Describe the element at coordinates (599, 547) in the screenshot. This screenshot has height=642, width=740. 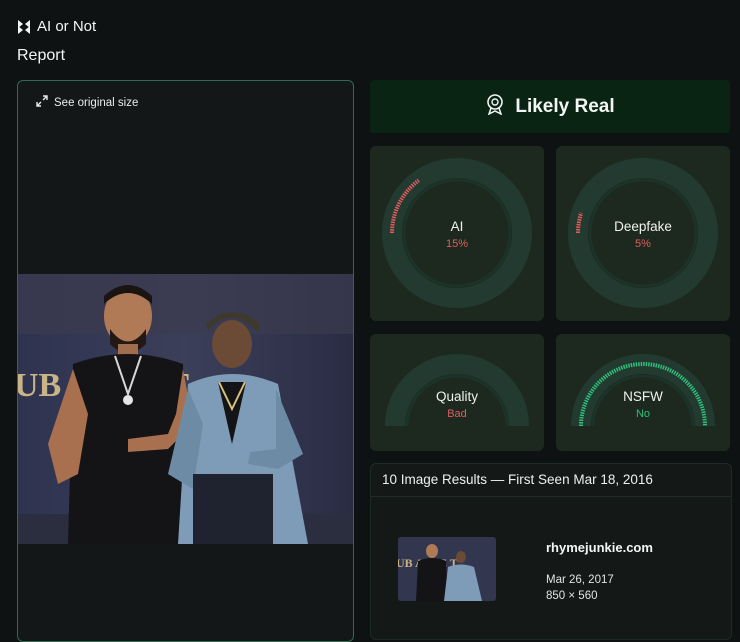
I see `result-site: rhymejunkie.com` at that location.